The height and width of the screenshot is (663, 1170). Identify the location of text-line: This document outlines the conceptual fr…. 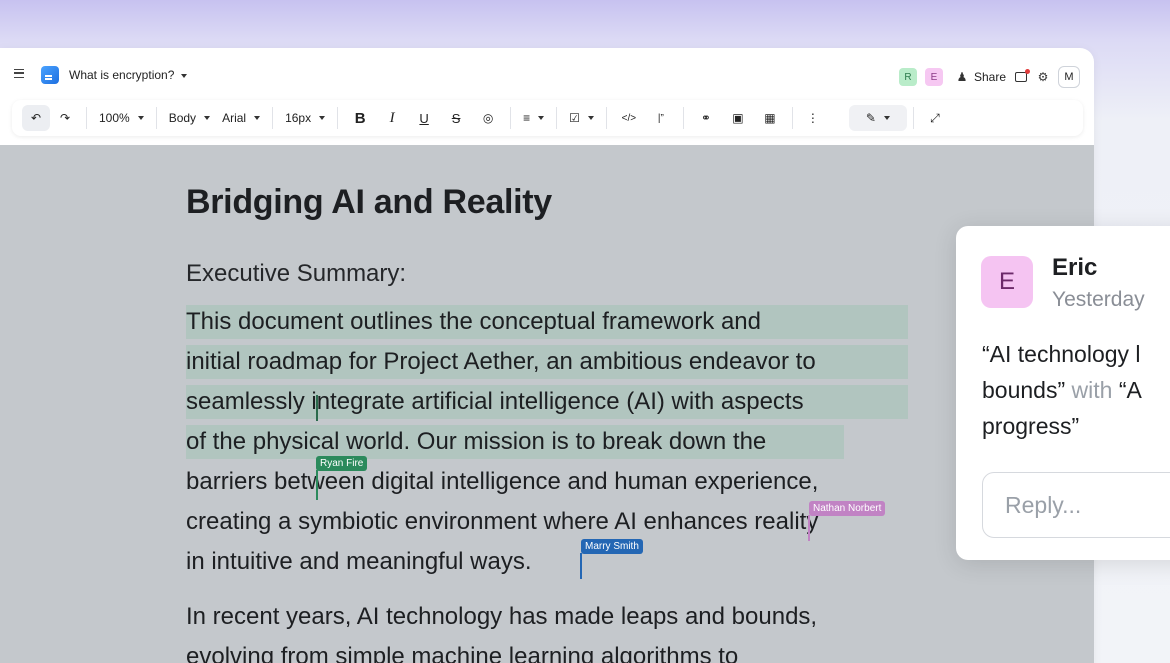
(551, 322).